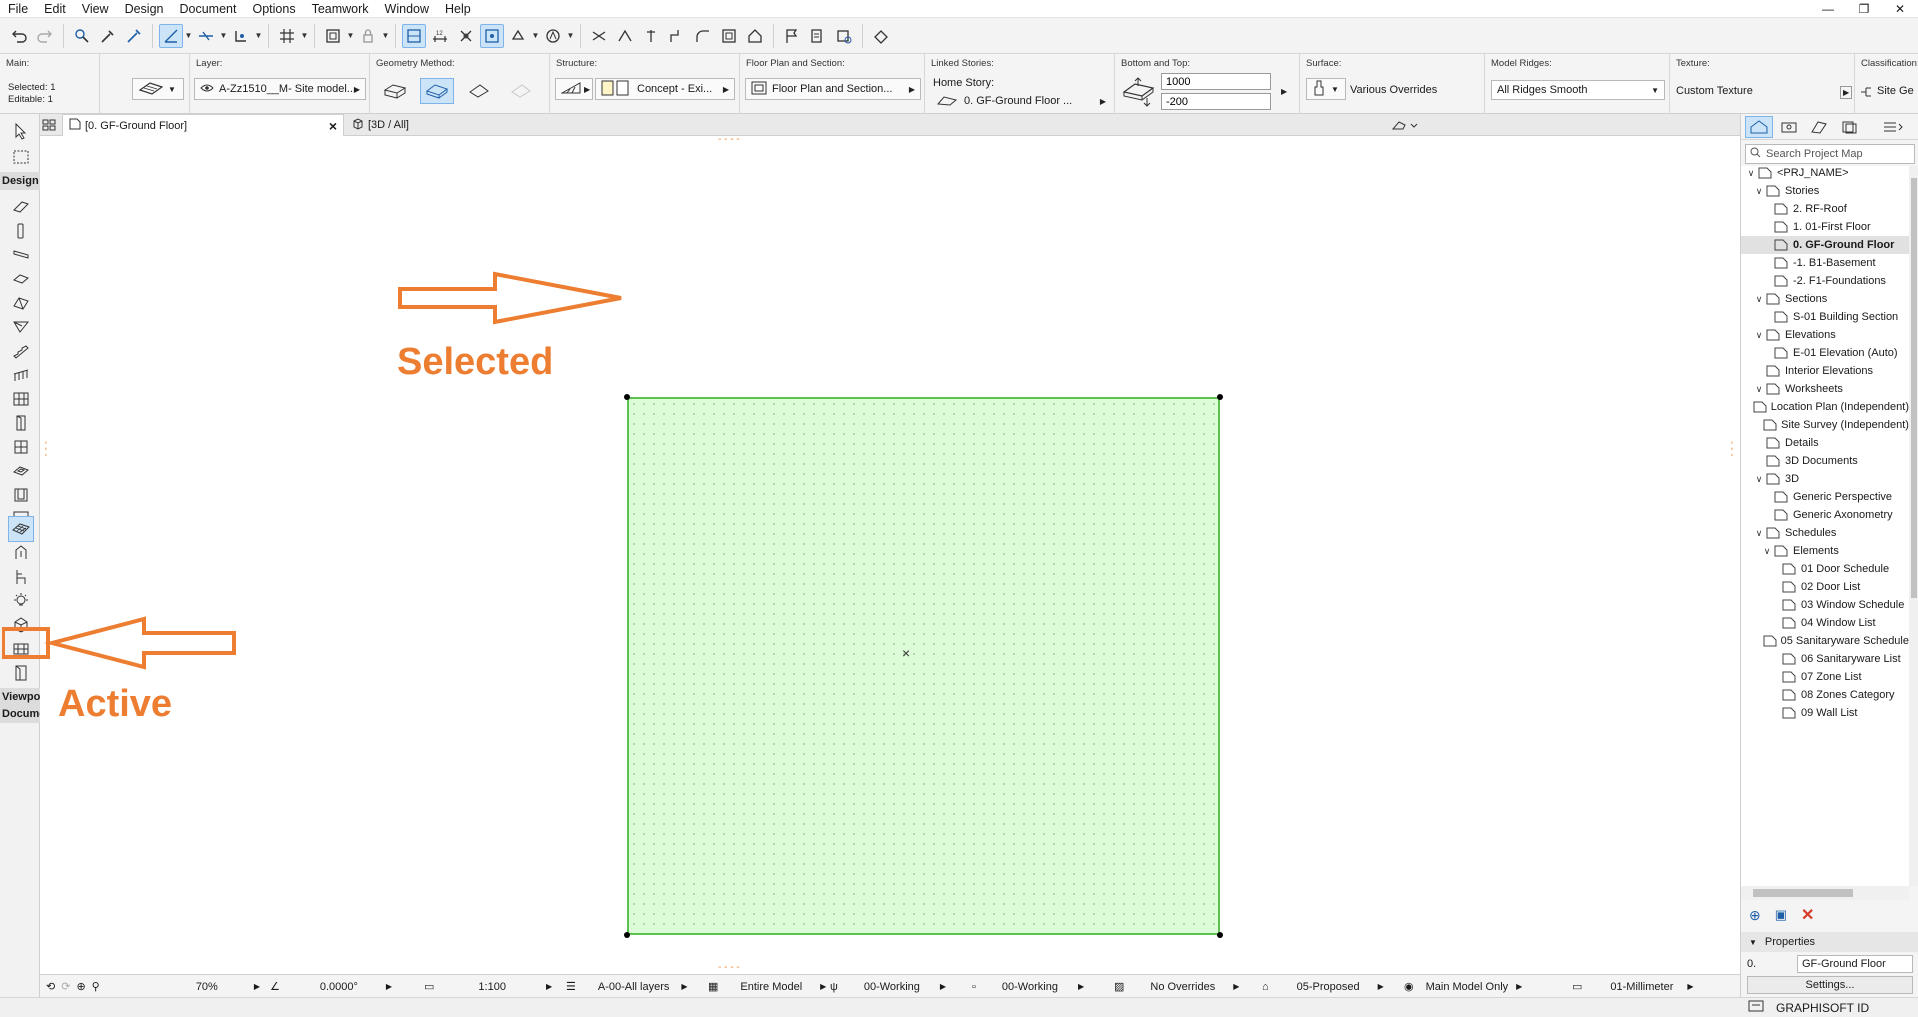  Describe the element at coordinates (599, 36) in the screenshot. I see `trim-icon` at that location.